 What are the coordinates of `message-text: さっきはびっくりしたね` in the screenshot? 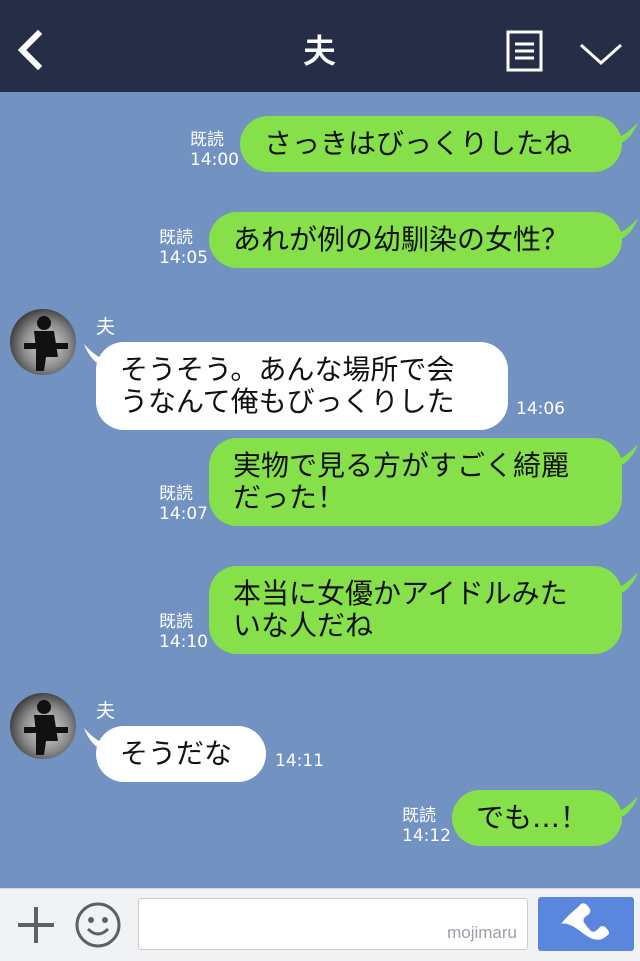 It's located at (418, 143).